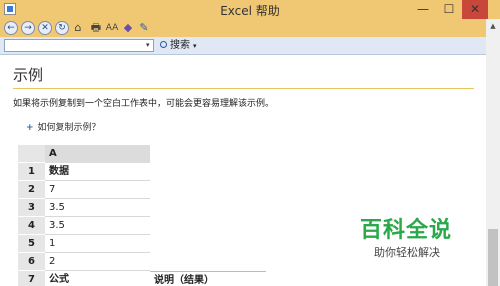  What do you see at coordinates (208, 278) in the screenshot?
I see `cell-b7: 说明（结果）` at bounding box center [208, 278].